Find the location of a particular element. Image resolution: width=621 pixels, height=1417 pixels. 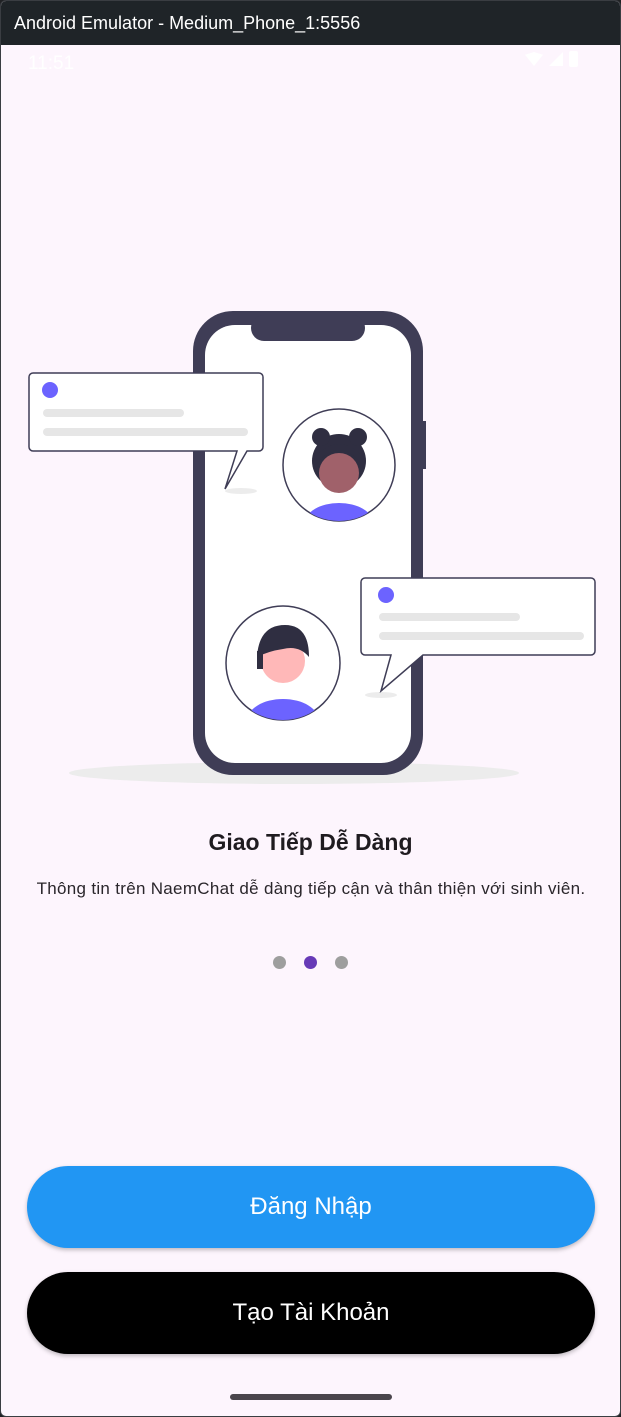

register-button: Tạo Tài Khoản is located at coordinates (311, 1313).